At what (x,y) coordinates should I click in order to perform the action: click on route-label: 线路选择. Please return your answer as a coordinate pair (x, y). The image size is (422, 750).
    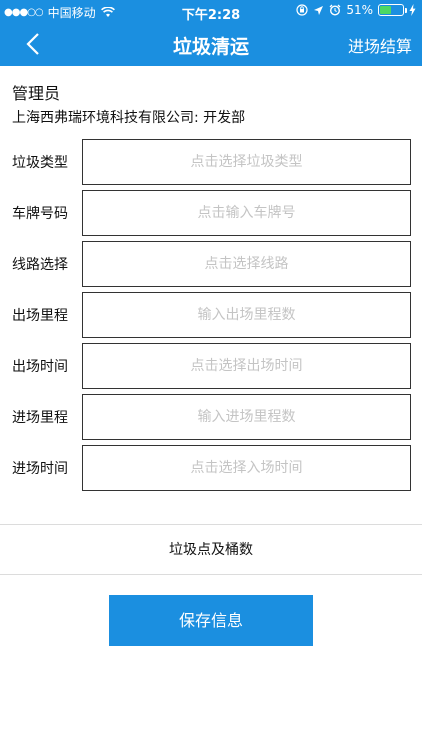
    Looking at the image, I should click on (40, 265).